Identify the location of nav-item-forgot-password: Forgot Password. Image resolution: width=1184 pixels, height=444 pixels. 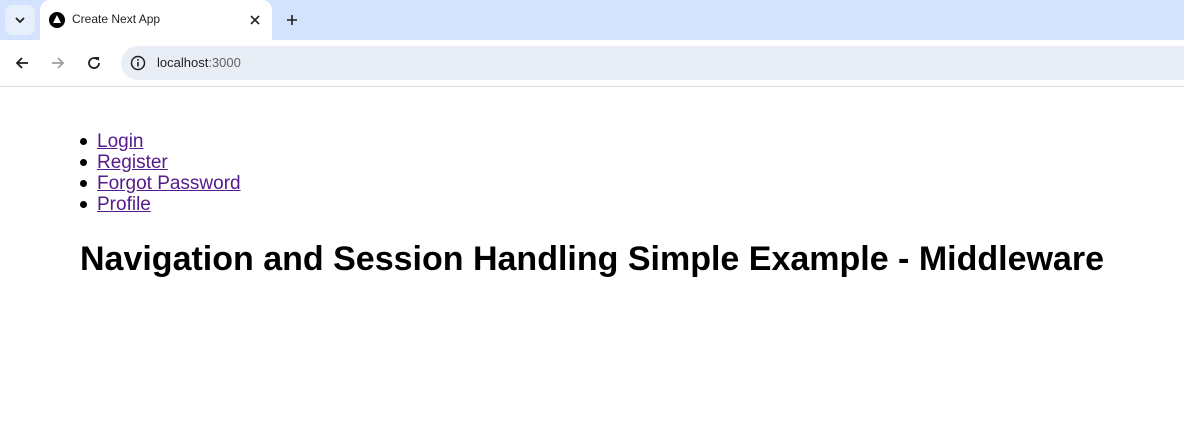
(160, 183).